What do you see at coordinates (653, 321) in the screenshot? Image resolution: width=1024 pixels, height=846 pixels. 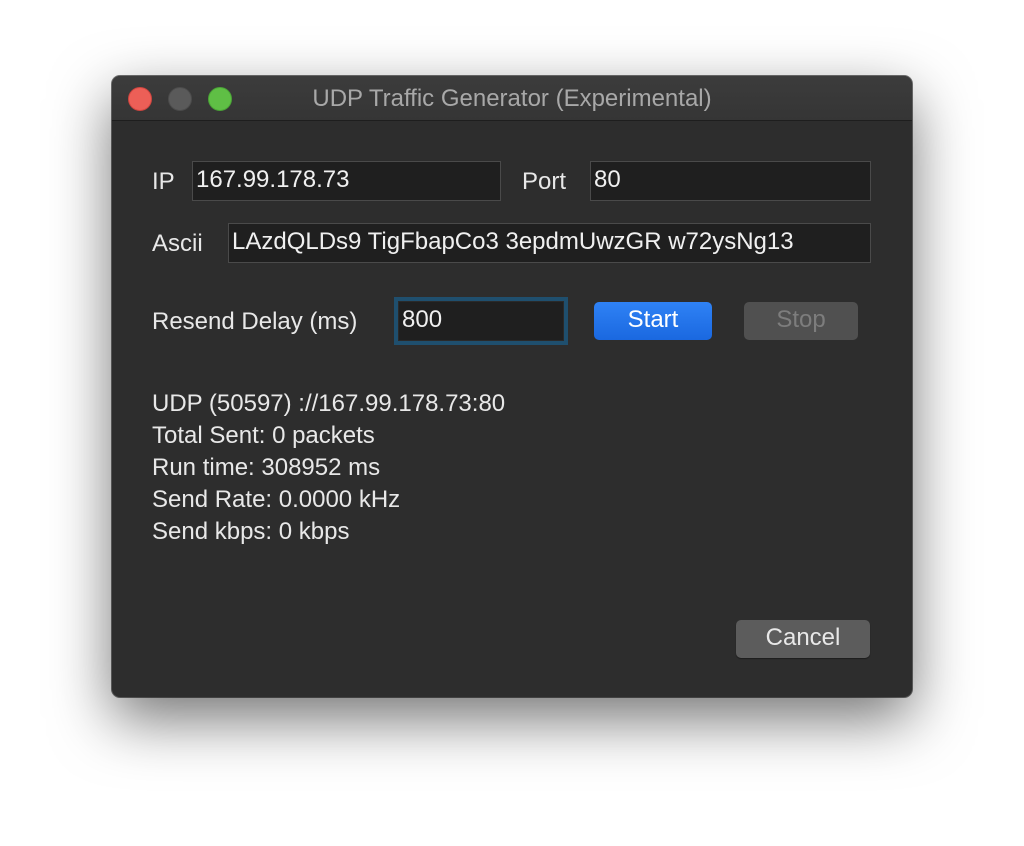 I see `start-button: Start` at bounding box center [653, 321].